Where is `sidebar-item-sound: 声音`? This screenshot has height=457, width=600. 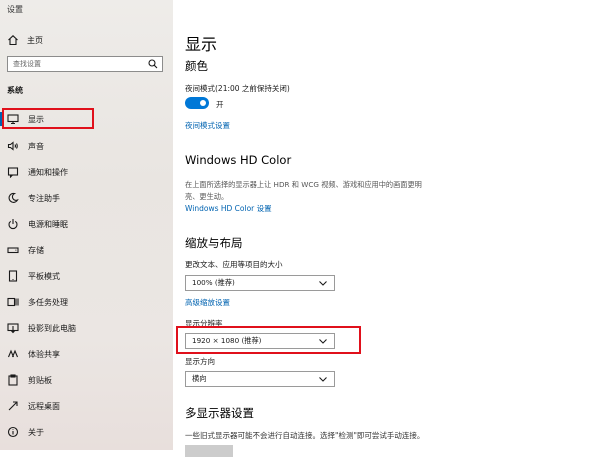
sidebar-item-sound: 声音 is located at coordinates (86, 146).